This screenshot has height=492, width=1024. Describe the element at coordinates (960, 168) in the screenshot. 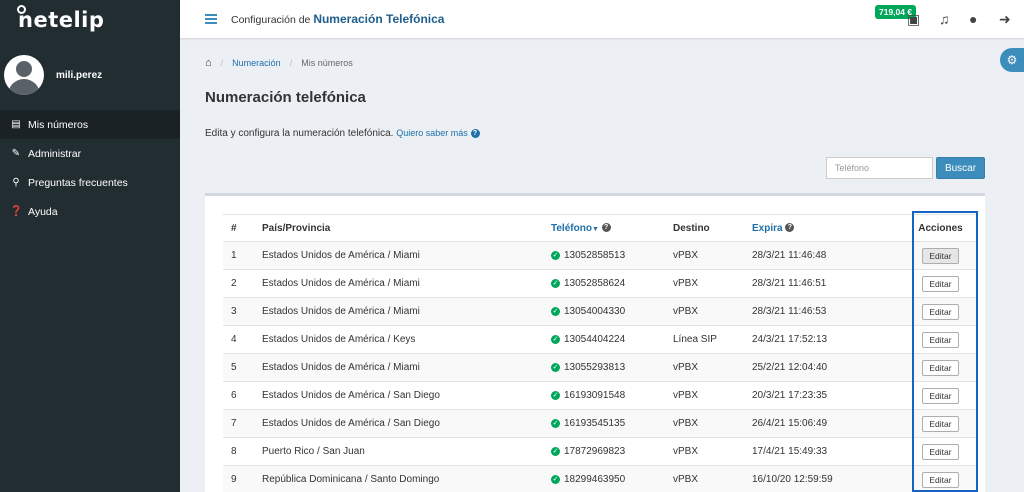

I see `search-button: Buscar` at that location.